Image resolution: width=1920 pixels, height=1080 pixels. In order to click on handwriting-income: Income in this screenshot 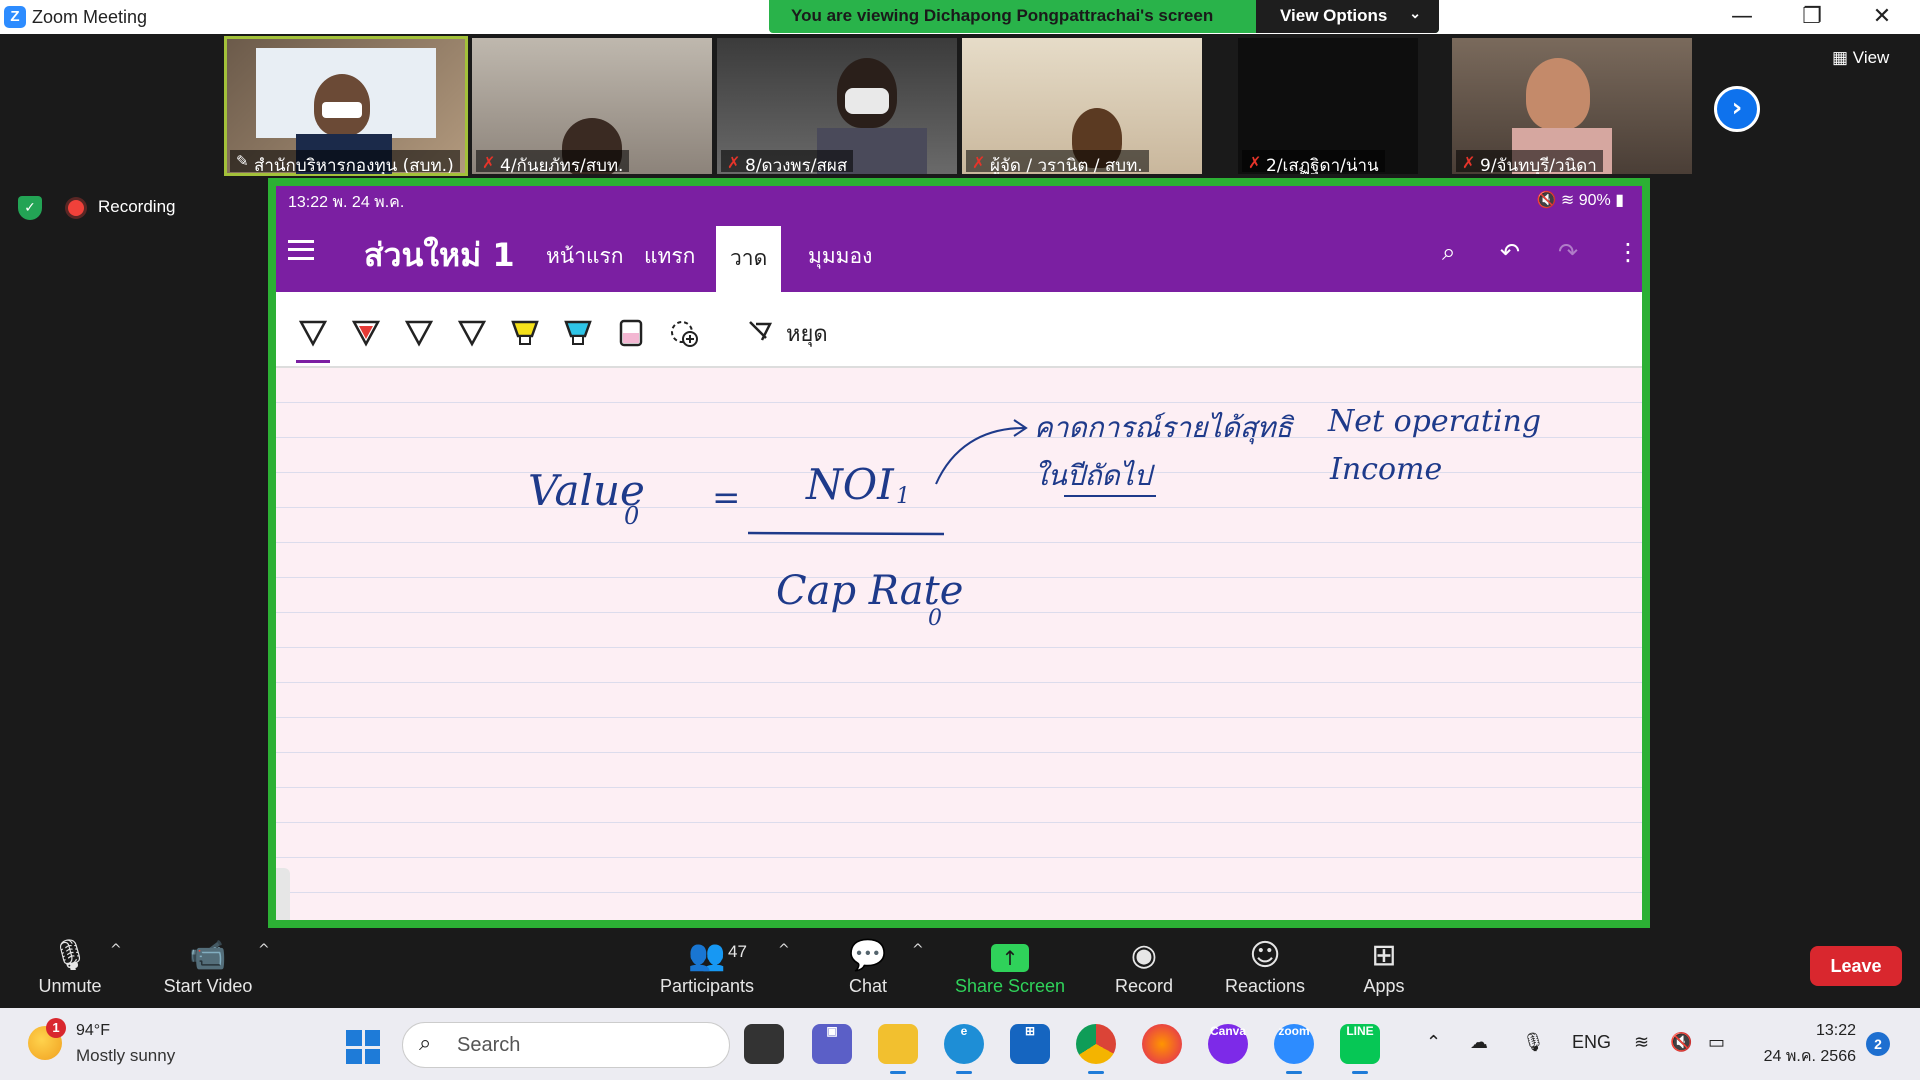, I will do `click(1386, 469)`.